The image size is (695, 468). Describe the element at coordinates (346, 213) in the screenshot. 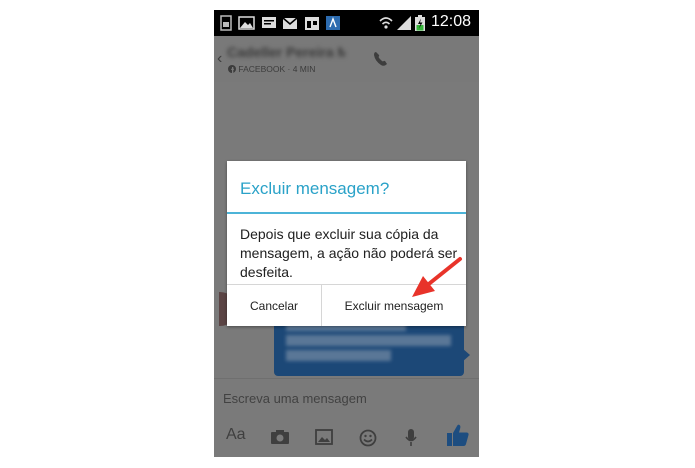

I see `dialog-divider` at that location.